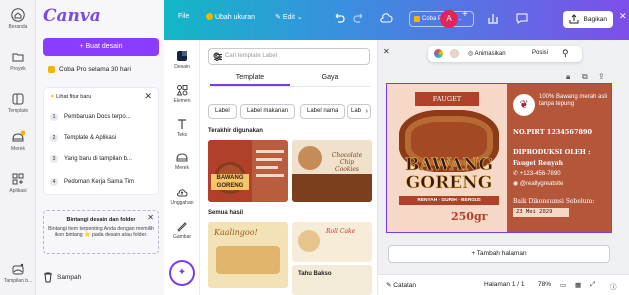 The image size is (629, 295). What do you see at coordinates (289, 56) in the screenshot?
I see `template-search-input: Cari template Label` at bounding box center [289, 56].